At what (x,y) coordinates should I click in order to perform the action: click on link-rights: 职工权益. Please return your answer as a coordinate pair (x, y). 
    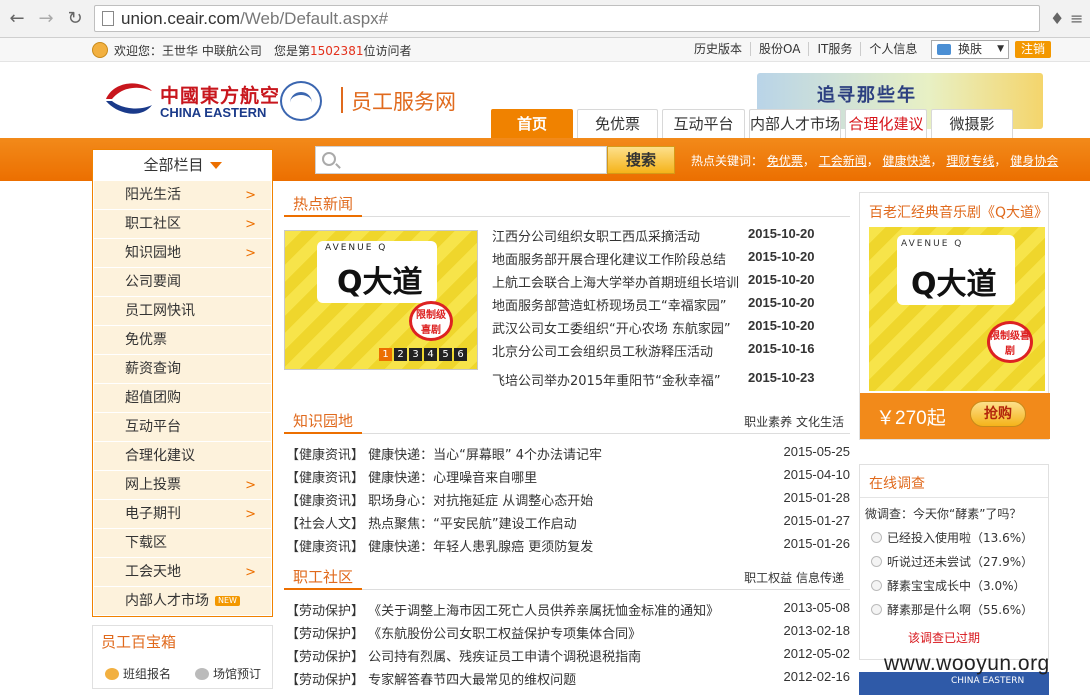
    Looking at the image, I should click on (768, 578).